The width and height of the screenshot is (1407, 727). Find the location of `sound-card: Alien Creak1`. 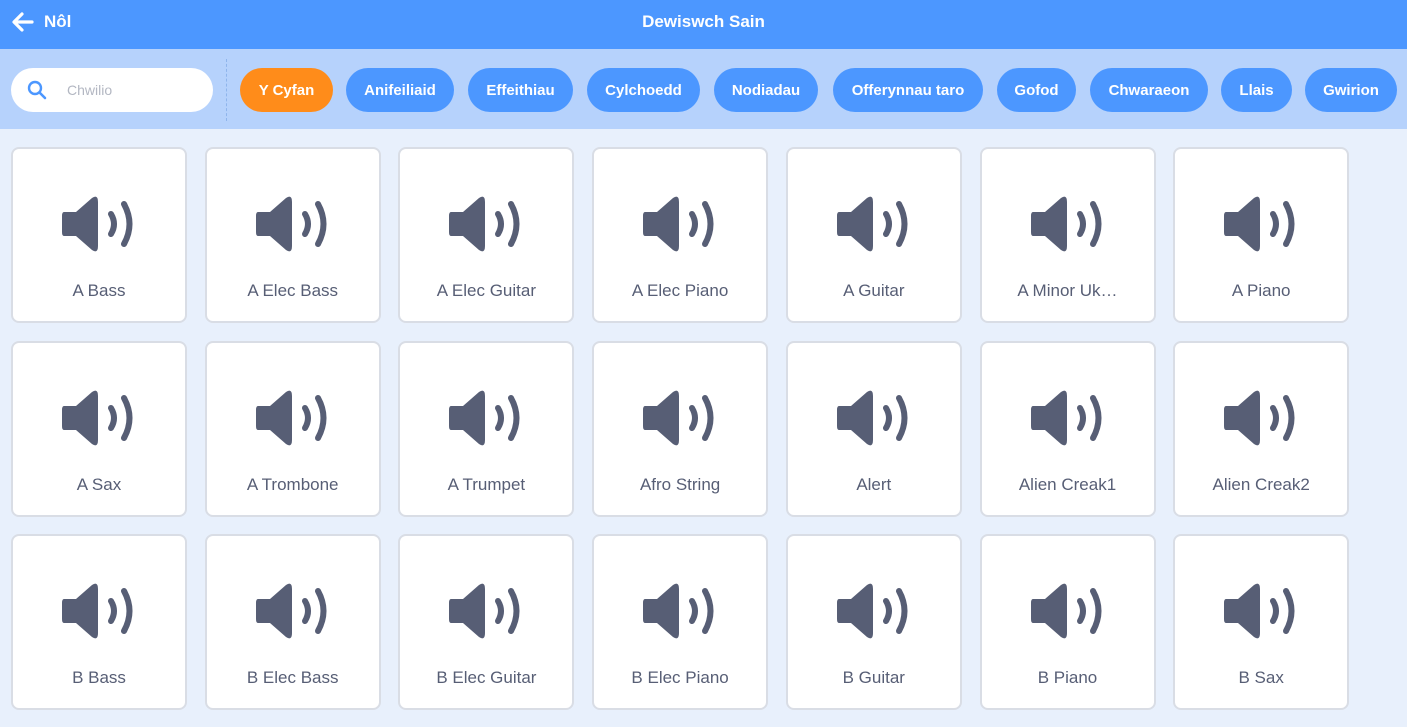

sound-card: Alien Creak1 is located at coordinates (1067, 428).